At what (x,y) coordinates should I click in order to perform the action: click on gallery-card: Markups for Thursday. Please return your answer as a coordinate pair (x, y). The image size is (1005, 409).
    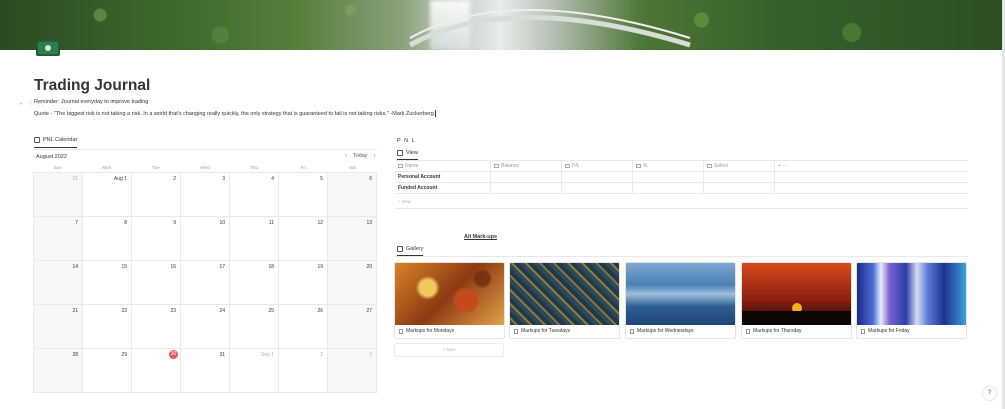
    Looking at the image, I should click on (796, 300).